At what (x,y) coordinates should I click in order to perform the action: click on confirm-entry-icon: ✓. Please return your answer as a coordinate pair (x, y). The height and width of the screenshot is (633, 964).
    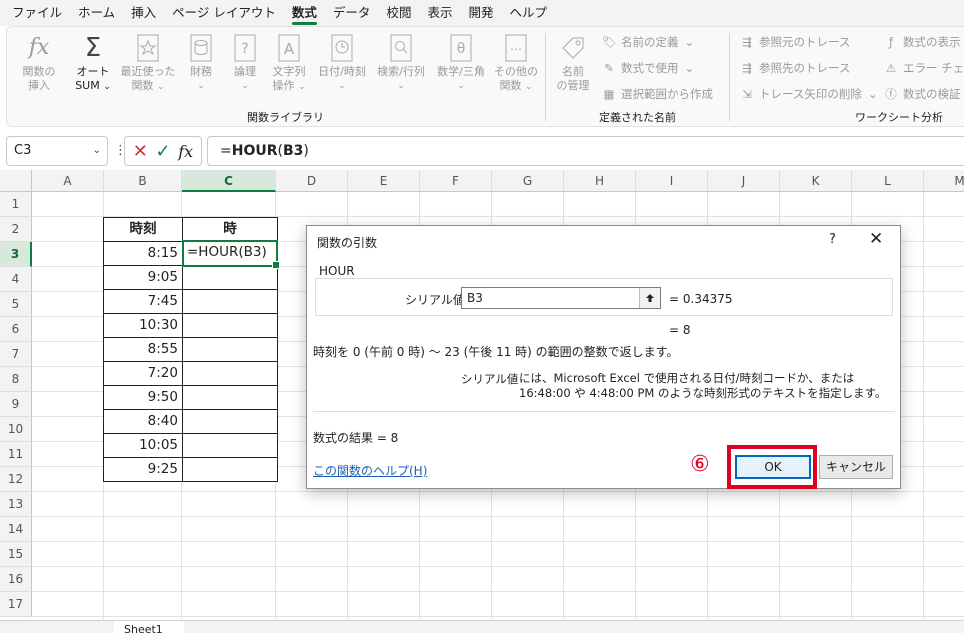
    Looking at the image, I should click on (163, 151).